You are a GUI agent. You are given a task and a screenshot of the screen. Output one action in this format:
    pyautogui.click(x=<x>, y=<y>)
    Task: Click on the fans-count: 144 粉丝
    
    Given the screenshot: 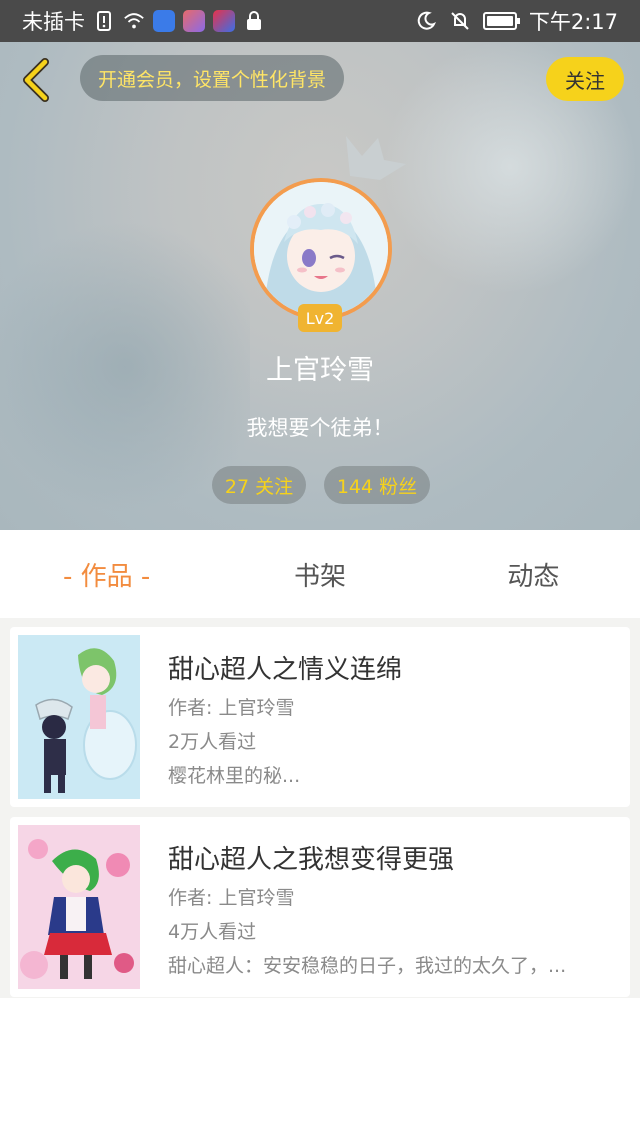 What is the action you would take?
    pyautogui.click(x=377, y=486)
    